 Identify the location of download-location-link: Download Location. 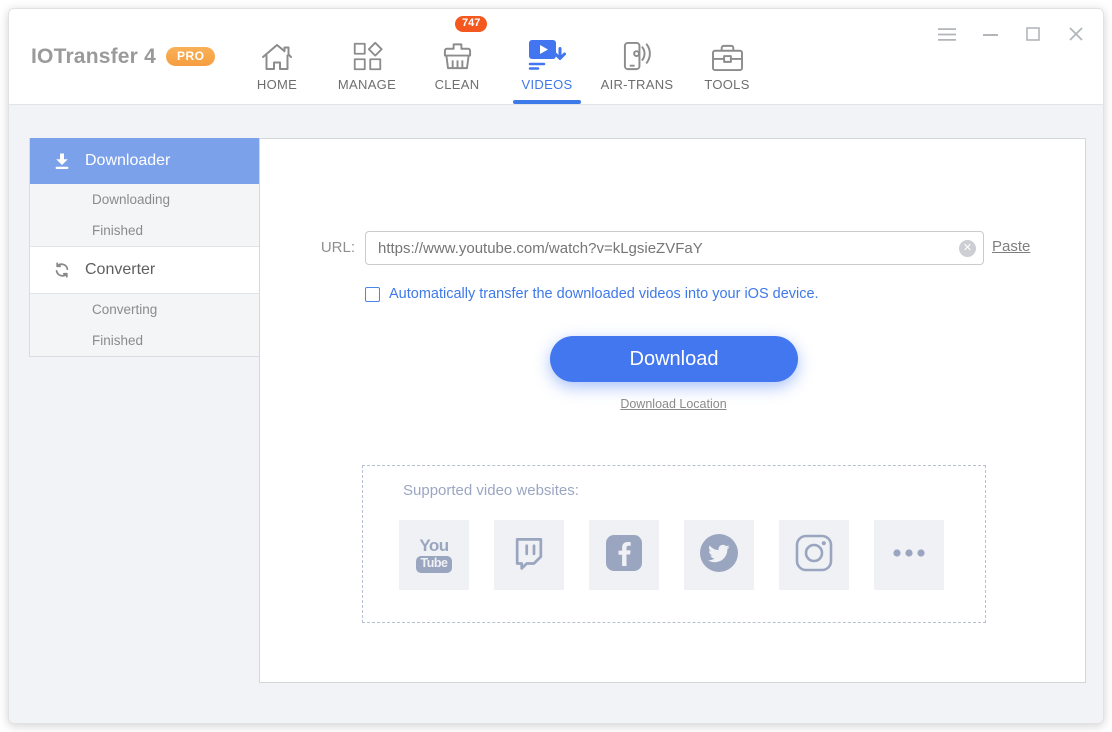
(673, 404).